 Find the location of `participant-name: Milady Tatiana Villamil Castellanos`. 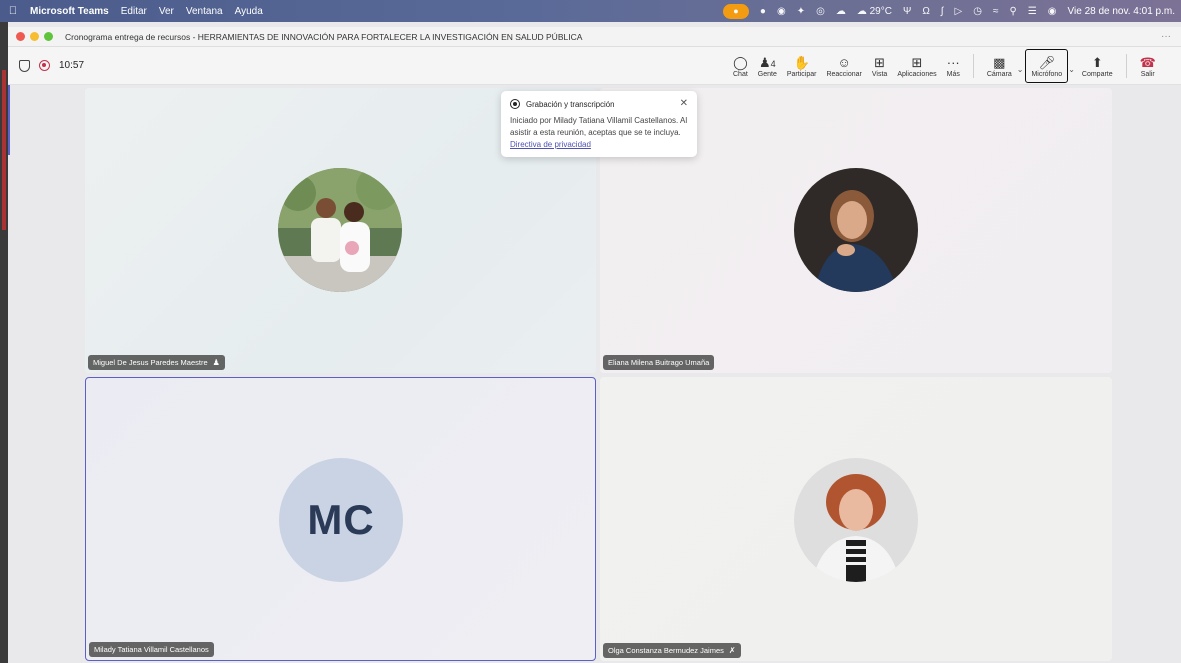

participant-name: Milady Tatiana Villamil Castellanos is located at coordinates (151, 649).